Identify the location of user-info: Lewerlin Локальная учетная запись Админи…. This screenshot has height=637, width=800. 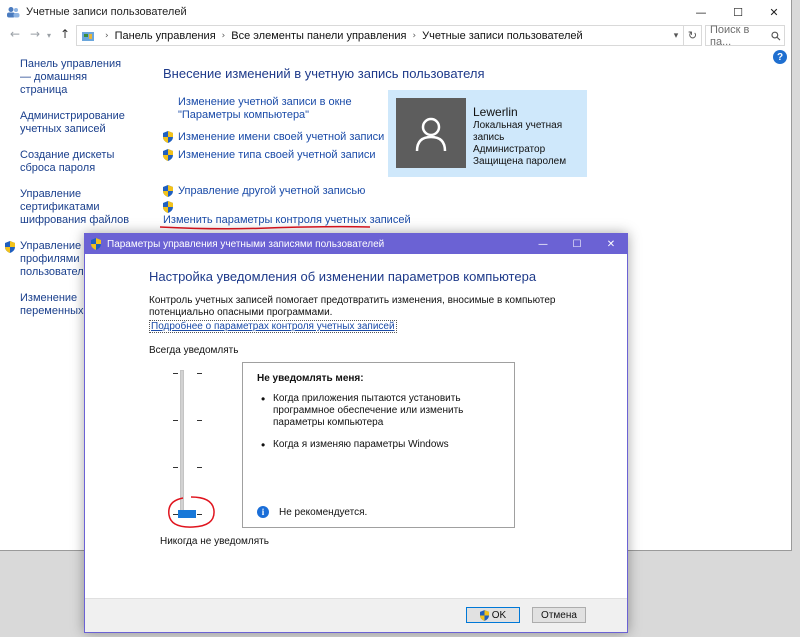
(530, 137).